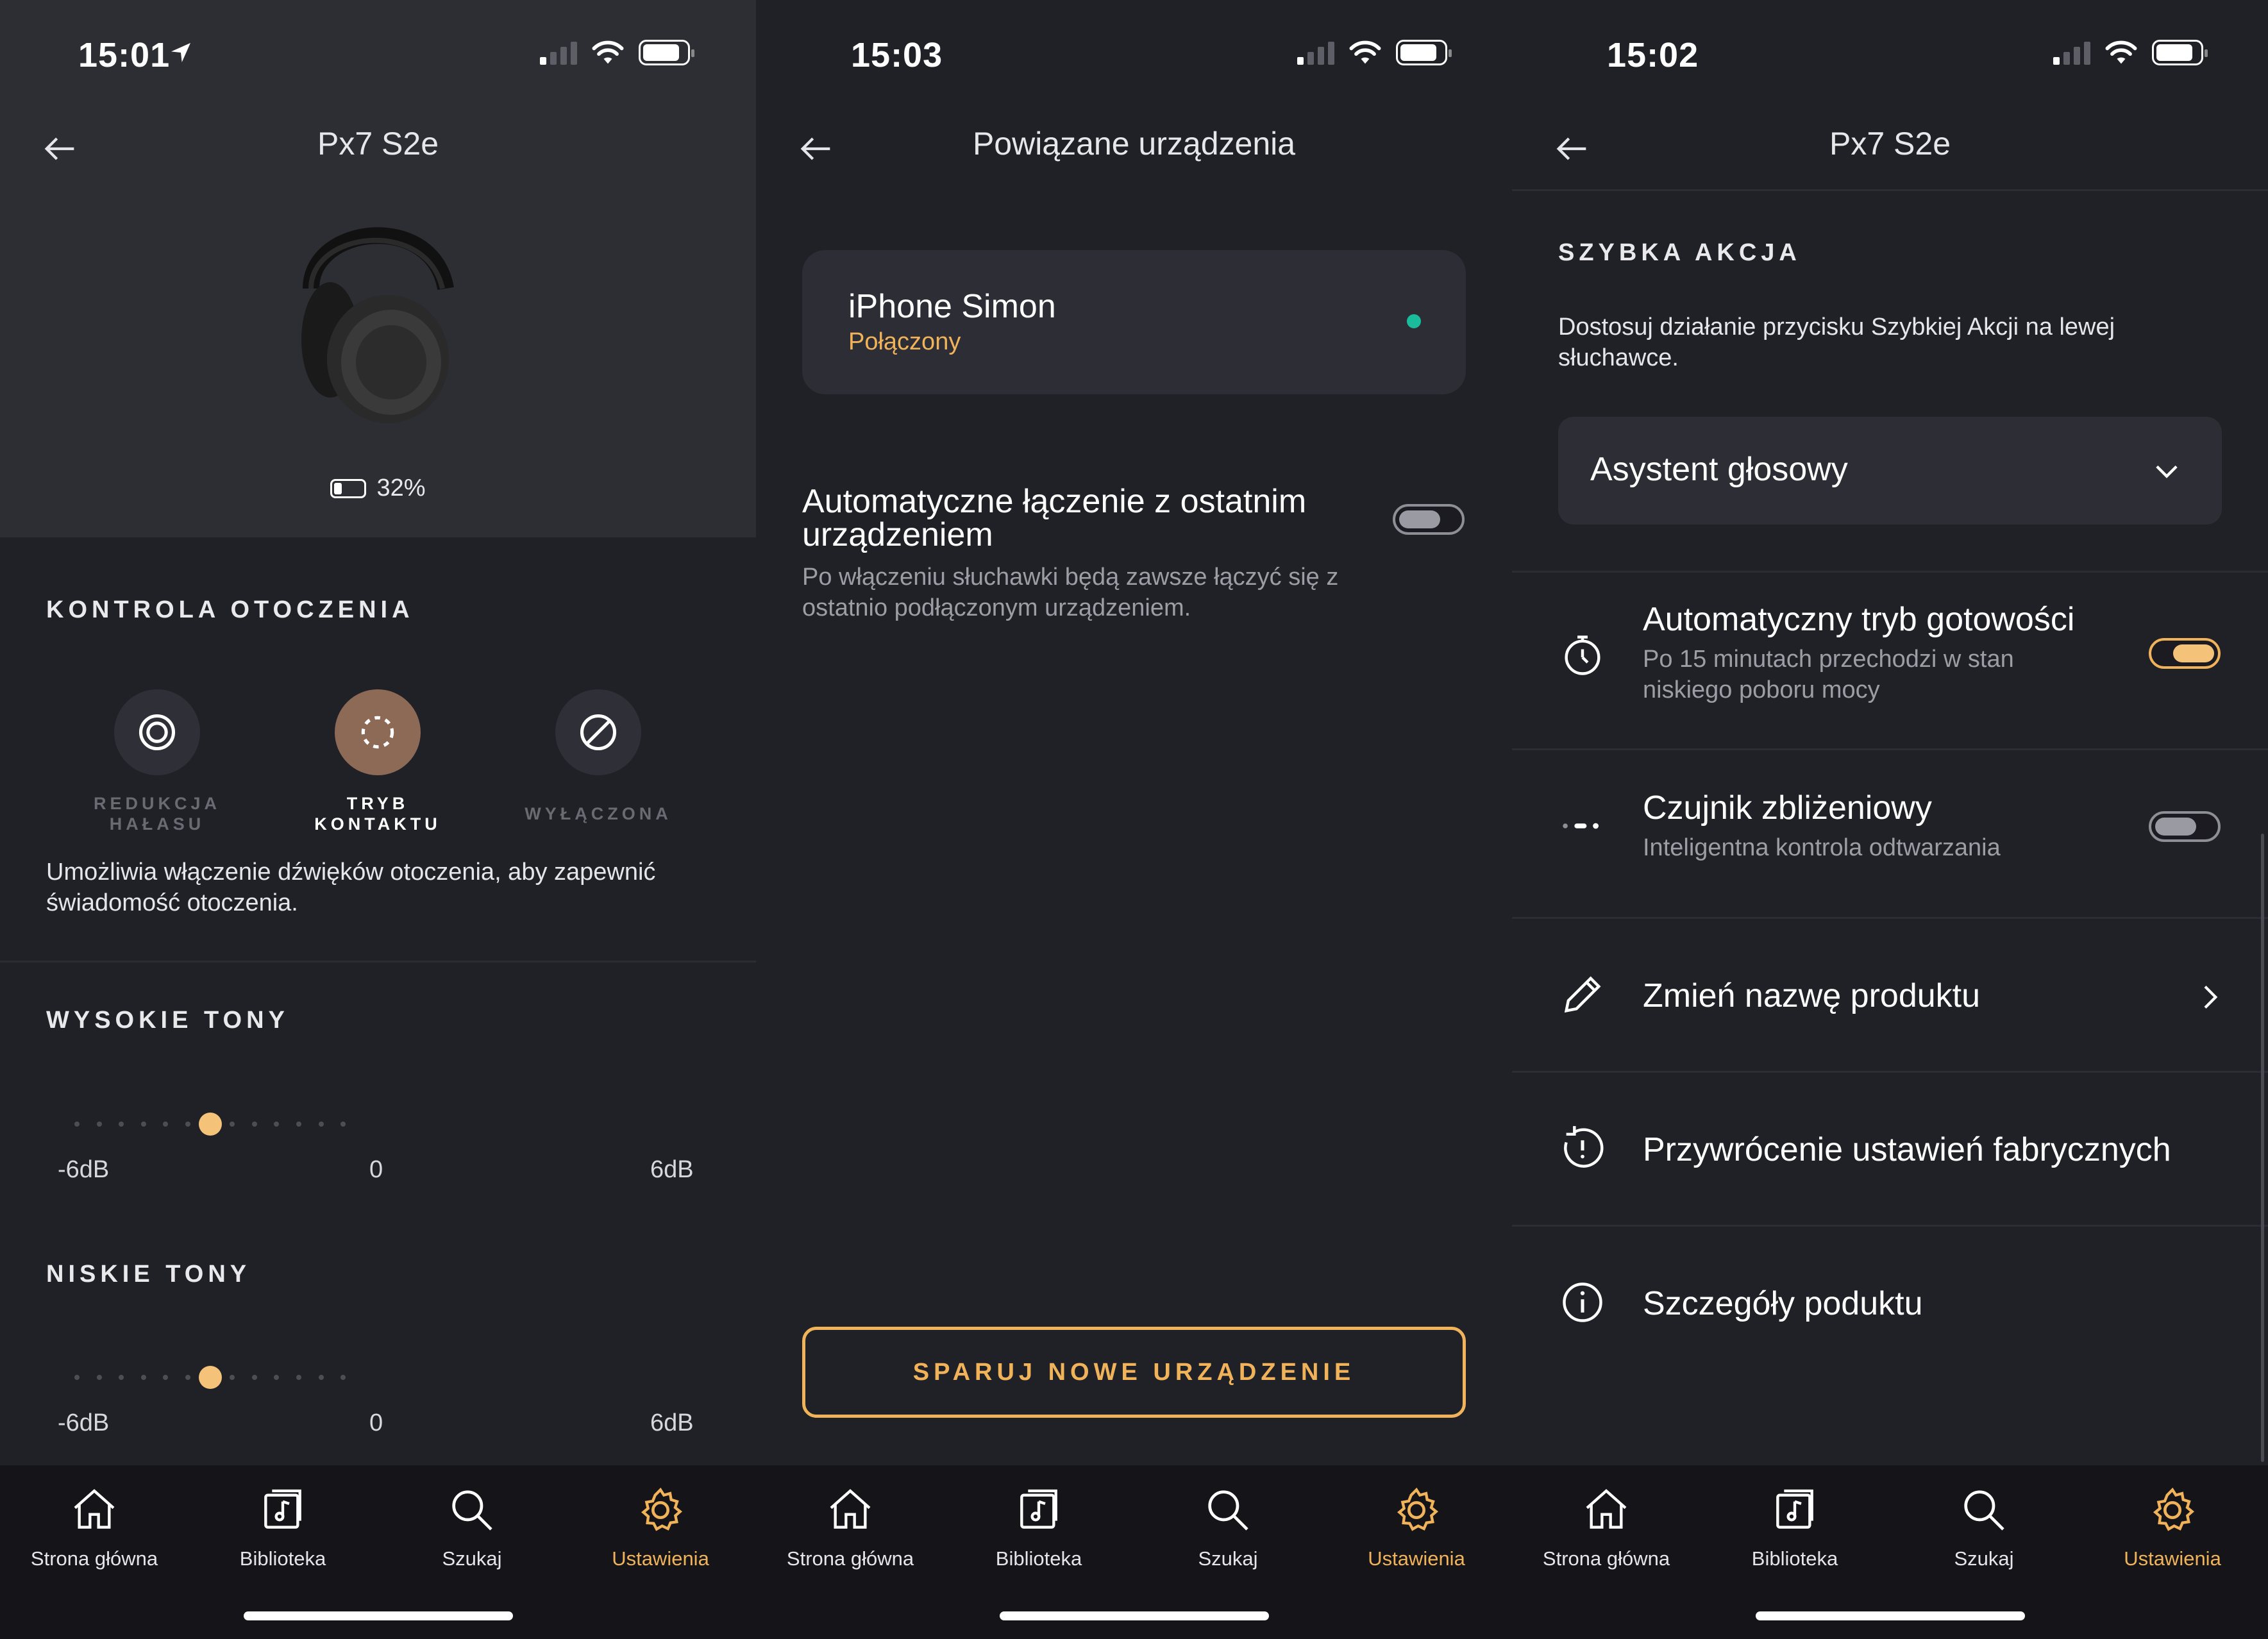  I want to click on pair-new-device-button: SPARUJ NOWE URZĄDZENIE, so click(1134, 1372).